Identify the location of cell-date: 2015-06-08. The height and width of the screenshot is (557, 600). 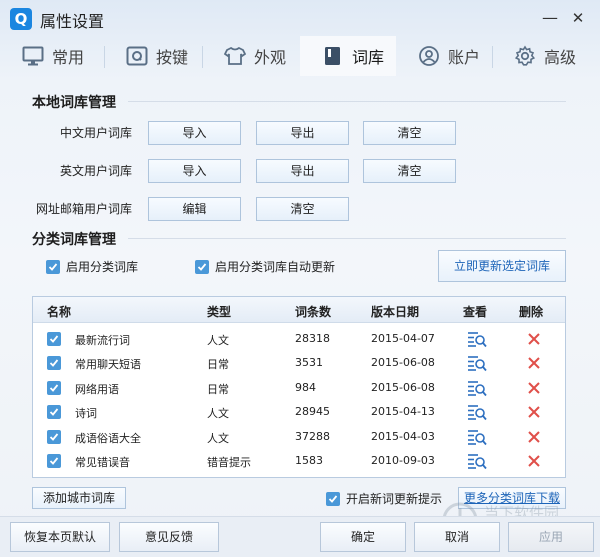
(403, 363).